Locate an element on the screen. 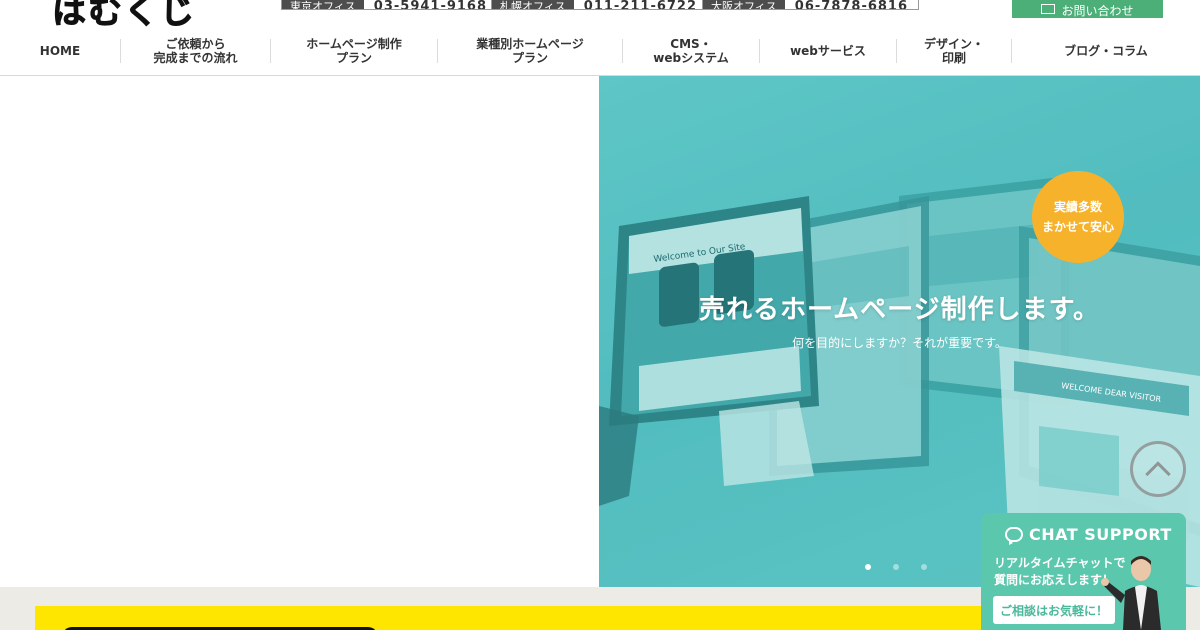  nav-item-industry-plans: 業種別ホームページ プラン is located at coordinates (530, 51).